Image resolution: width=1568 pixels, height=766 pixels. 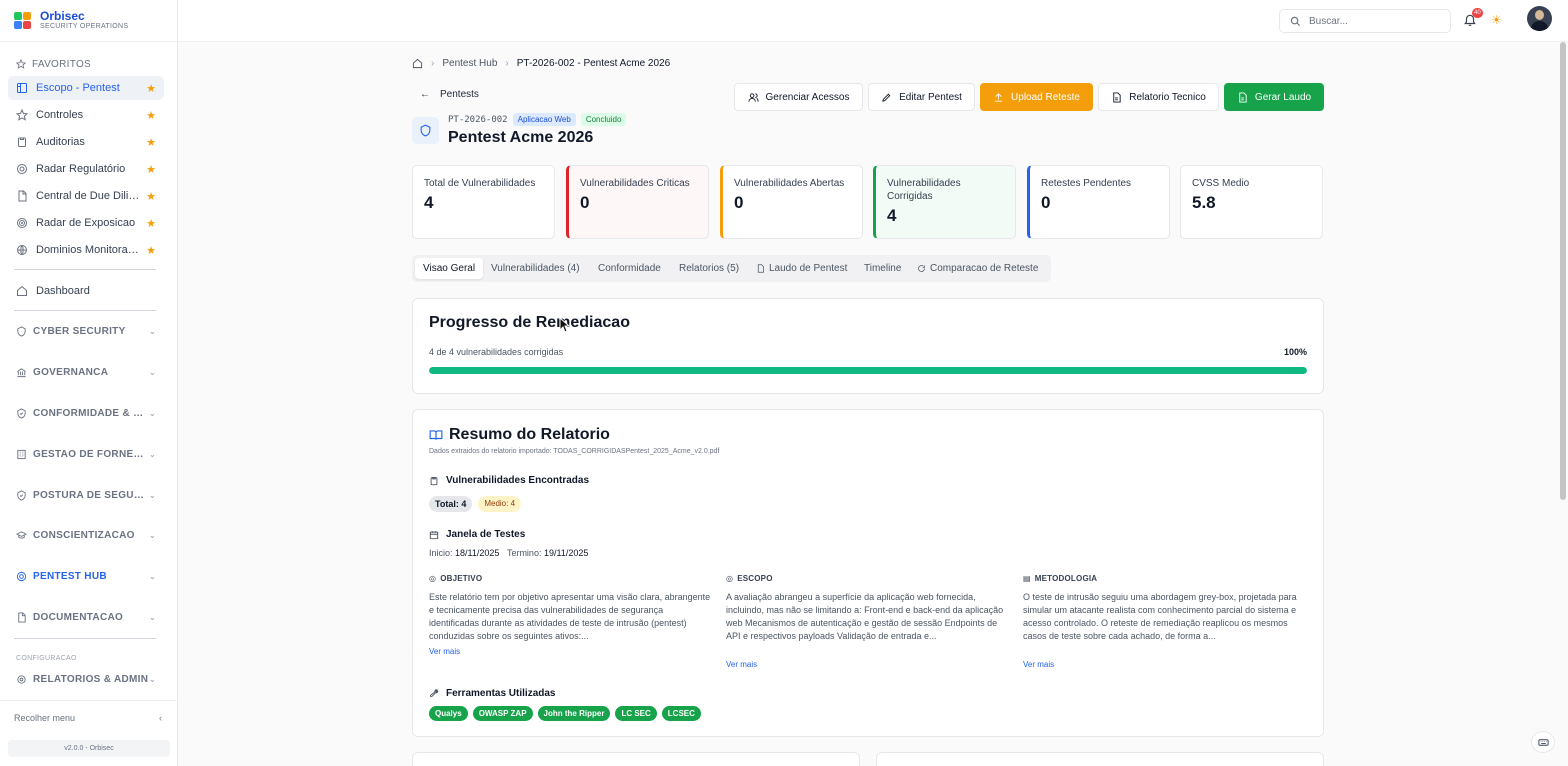 I want to click on brand: Orbisec SECURITY OPERATIONS, so click(x=88, y=21).